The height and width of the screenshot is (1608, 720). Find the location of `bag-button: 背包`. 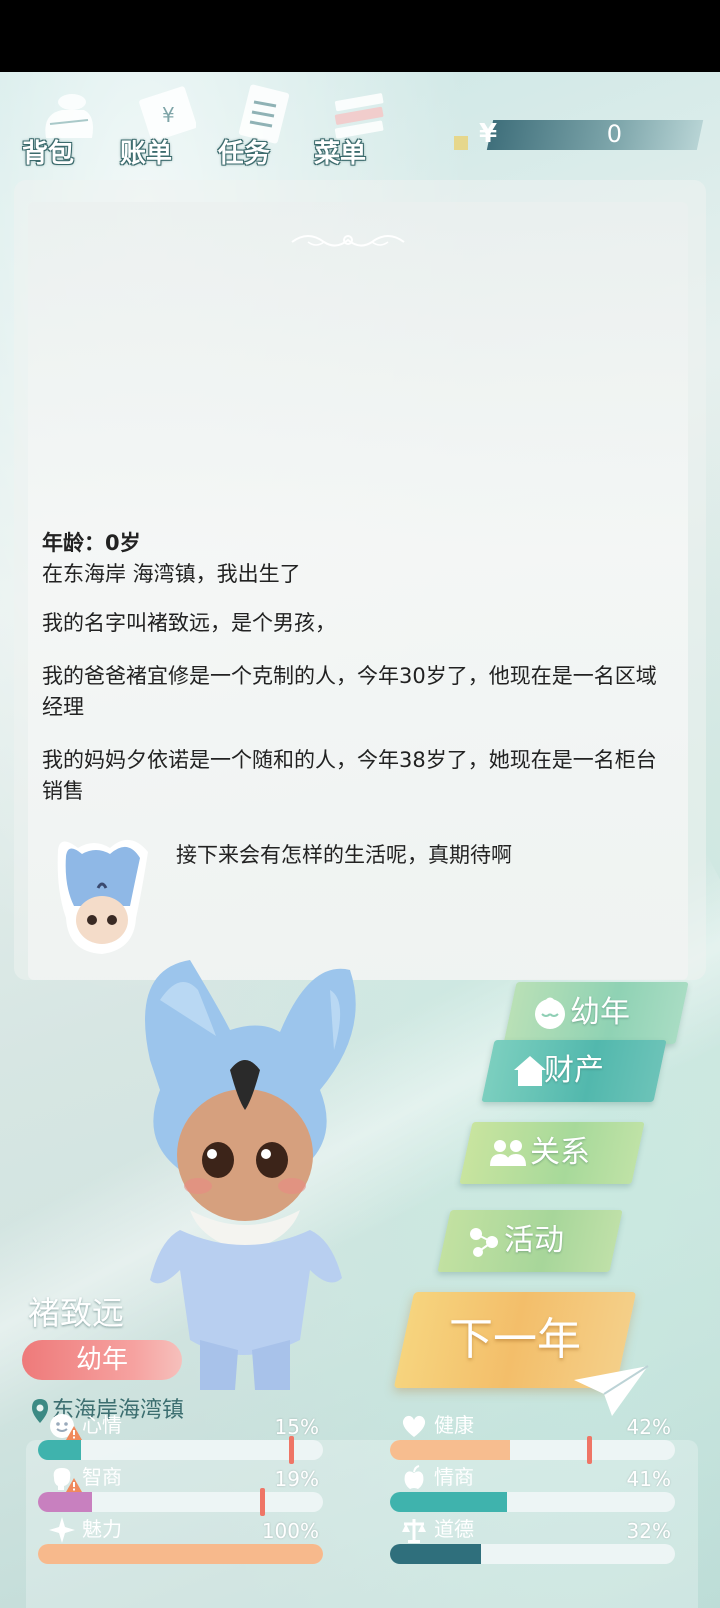

bag-button: 背包 is located at coordinates (65, 130).